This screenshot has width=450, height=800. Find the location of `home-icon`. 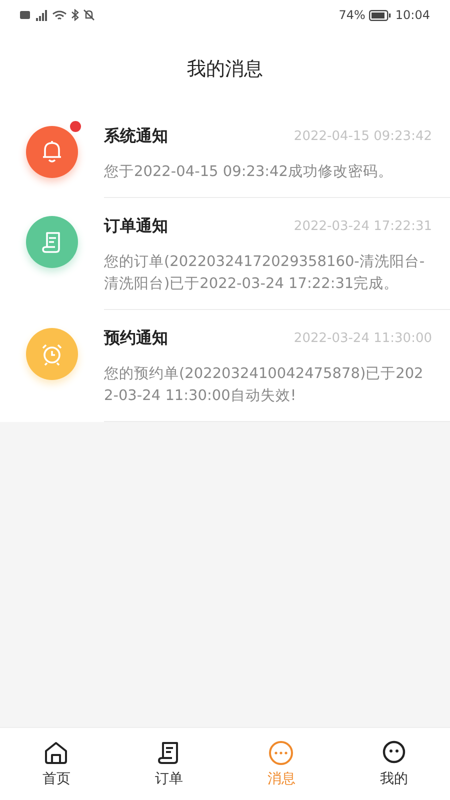

home-icon is located at coordinates (56, 753).